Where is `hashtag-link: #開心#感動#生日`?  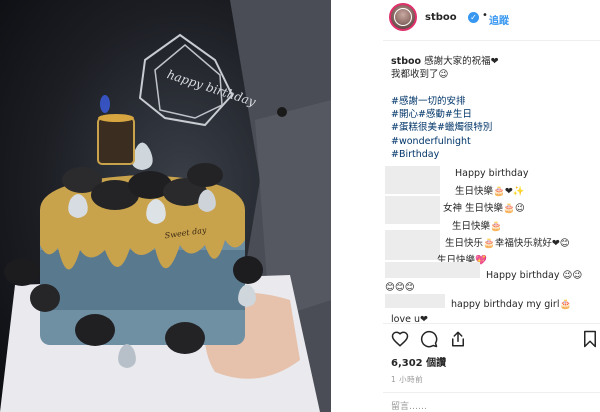 hashtag-link: #開心#感動#生日 is located at coordinates (493, 114).